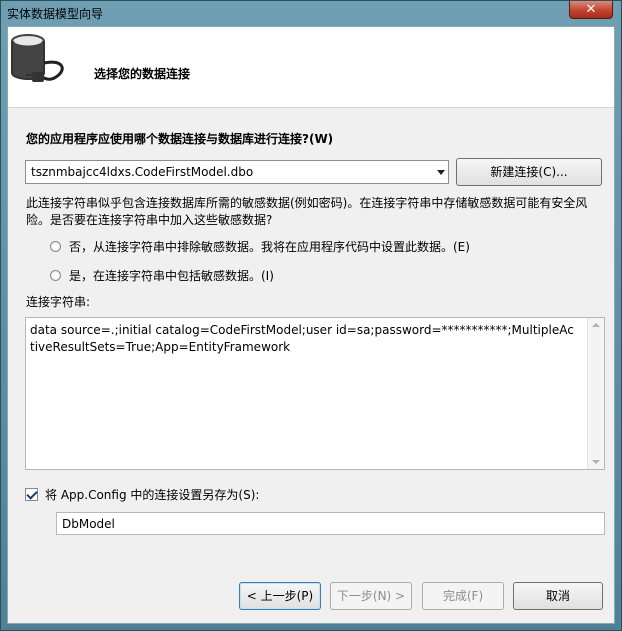 The image size is (622, 631). What do you see at coordinates (280, 596) in the screenshot?
I see `back-button: < 上一步(P)` at bounding box center [280, 596].